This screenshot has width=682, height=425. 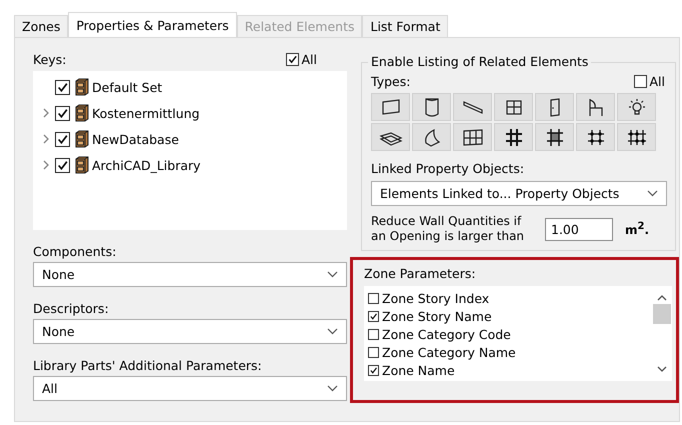 I want to click on dropdown-value: Elements Linked to... Property Objects, so click(x=500, y=193).